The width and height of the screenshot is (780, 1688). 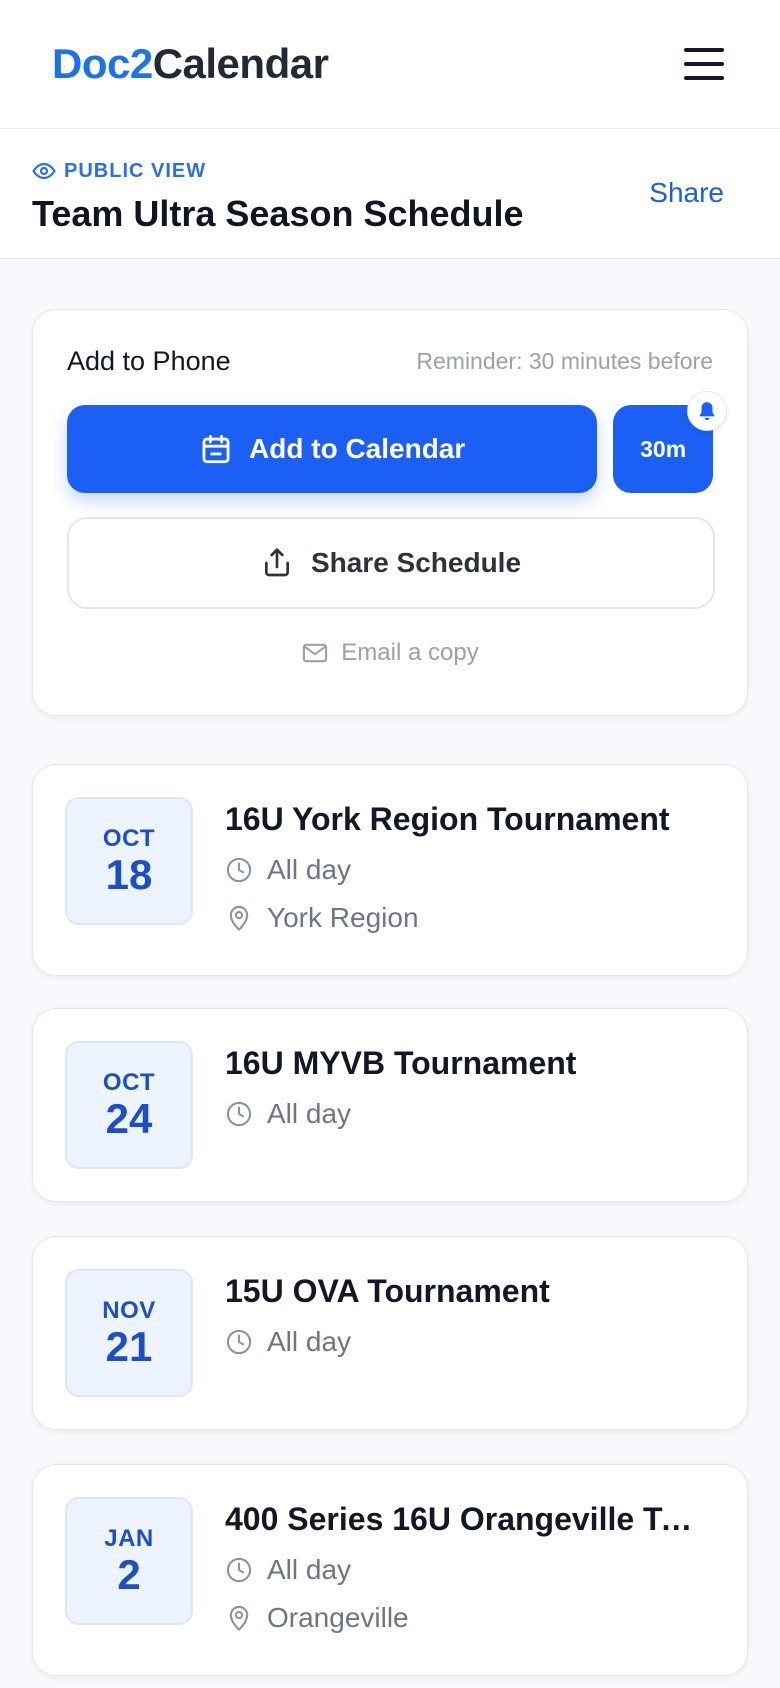 What do you see at coordinates (416, 562) in the screenshot?
I see `share-schedule-label: Share Schedule` at bounding box center [416, 562].